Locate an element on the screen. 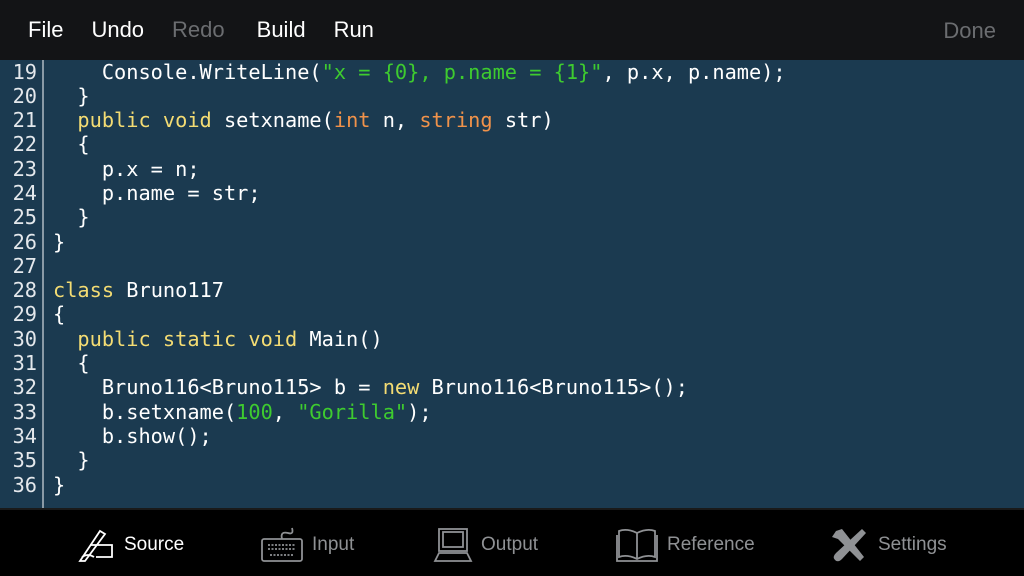 Image resolution: width=1024 pixels, height=576 pixels. code-token: n, is located at coordinates (395, 120).